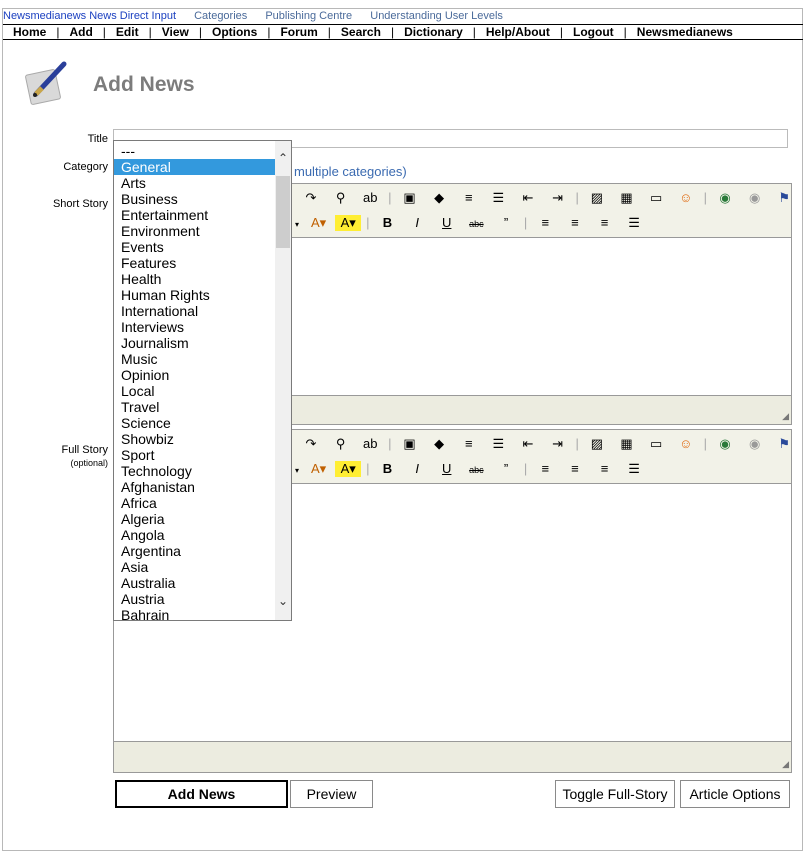 The height and width of the screenshot is (853, 806). Describe the element at coordinates (175, 32) in the screenshot. I see `menu-view: View` at that location.